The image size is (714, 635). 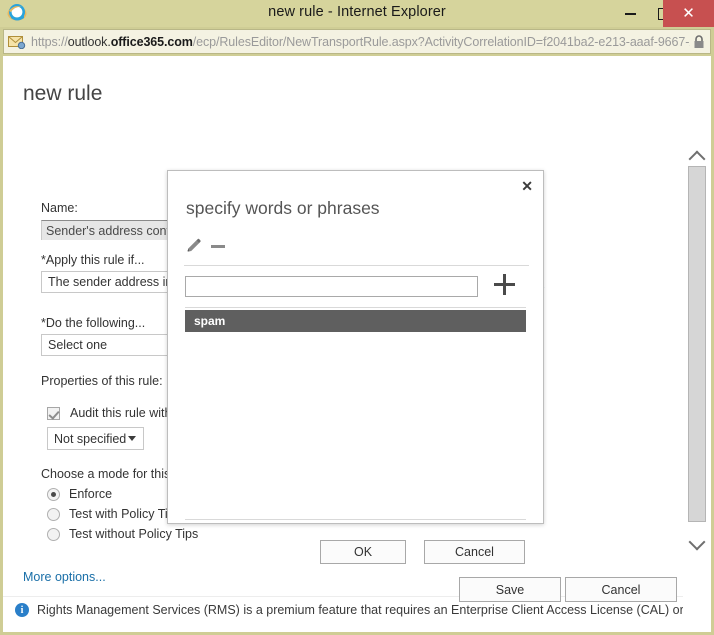 I want to click on scroll-down-button, so click(x=697, y=543).